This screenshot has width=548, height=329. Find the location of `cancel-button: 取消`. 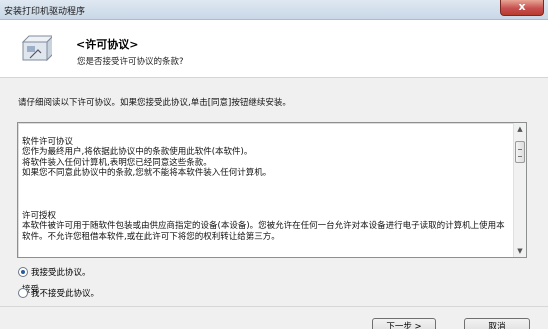

cancel-button: 取消 is located at coordinates (497, 323).